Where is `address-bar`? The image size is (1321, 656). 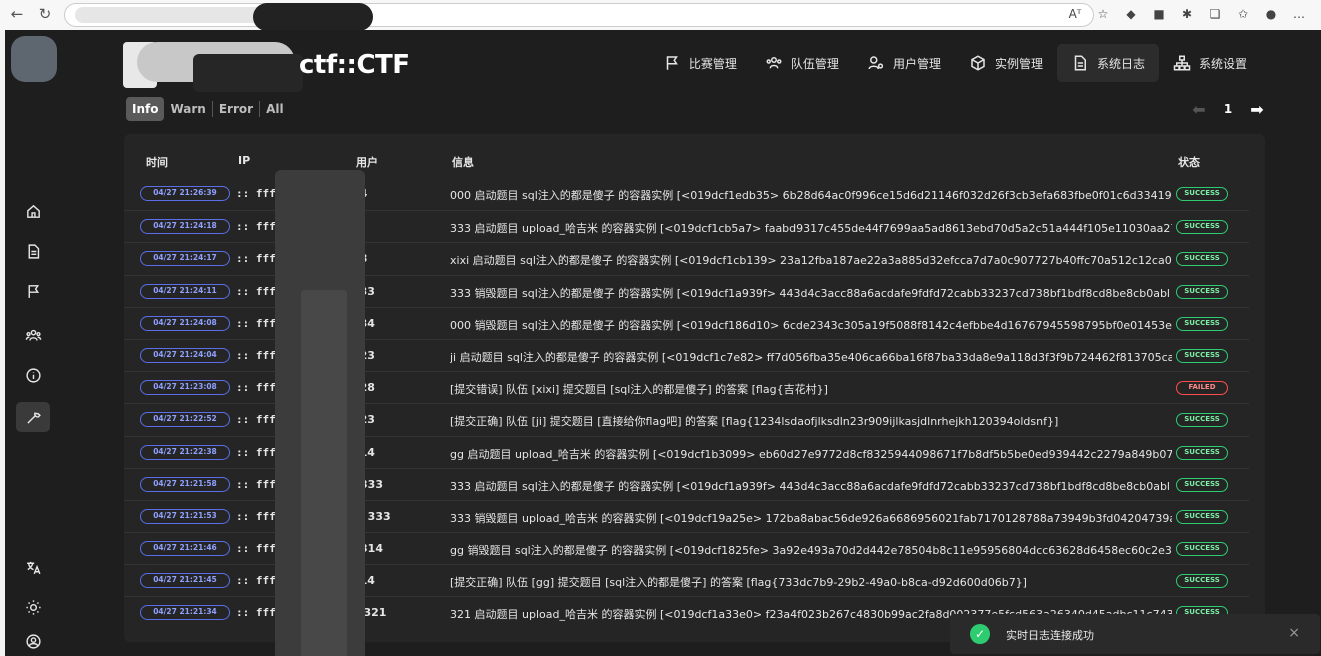 address-bar is located at coordinates (579, 17).